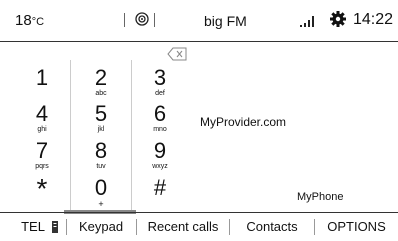 The image size is (398, 241). Describe the element at coordinates (101, 129) in the screenshot. I see `key-letters: jkl` at that location.